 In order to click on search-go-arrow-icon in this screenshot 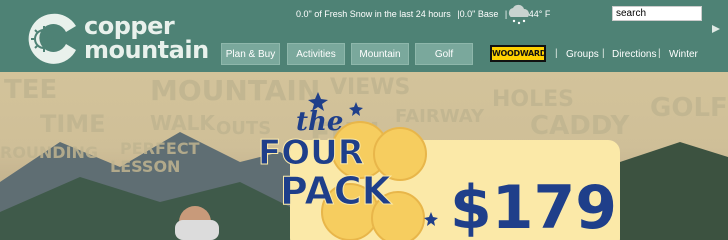, I will do `click(716, 29)`.